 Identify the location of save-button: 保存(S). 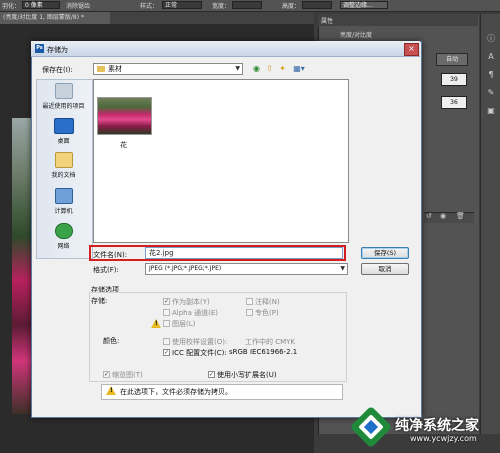
(385, 253).